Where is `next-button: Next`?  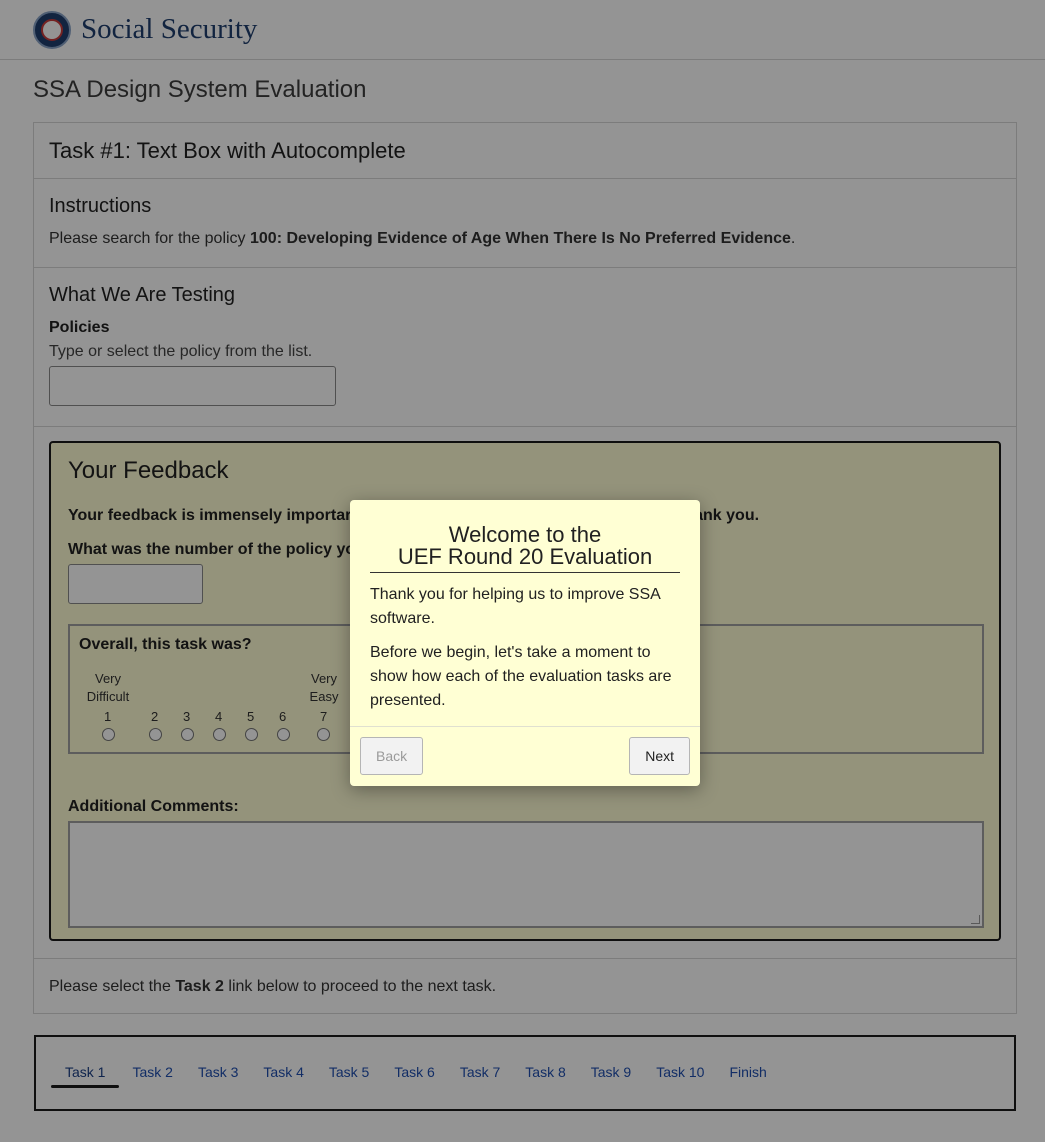 next-button: Next is located at coordinates (659, 756).